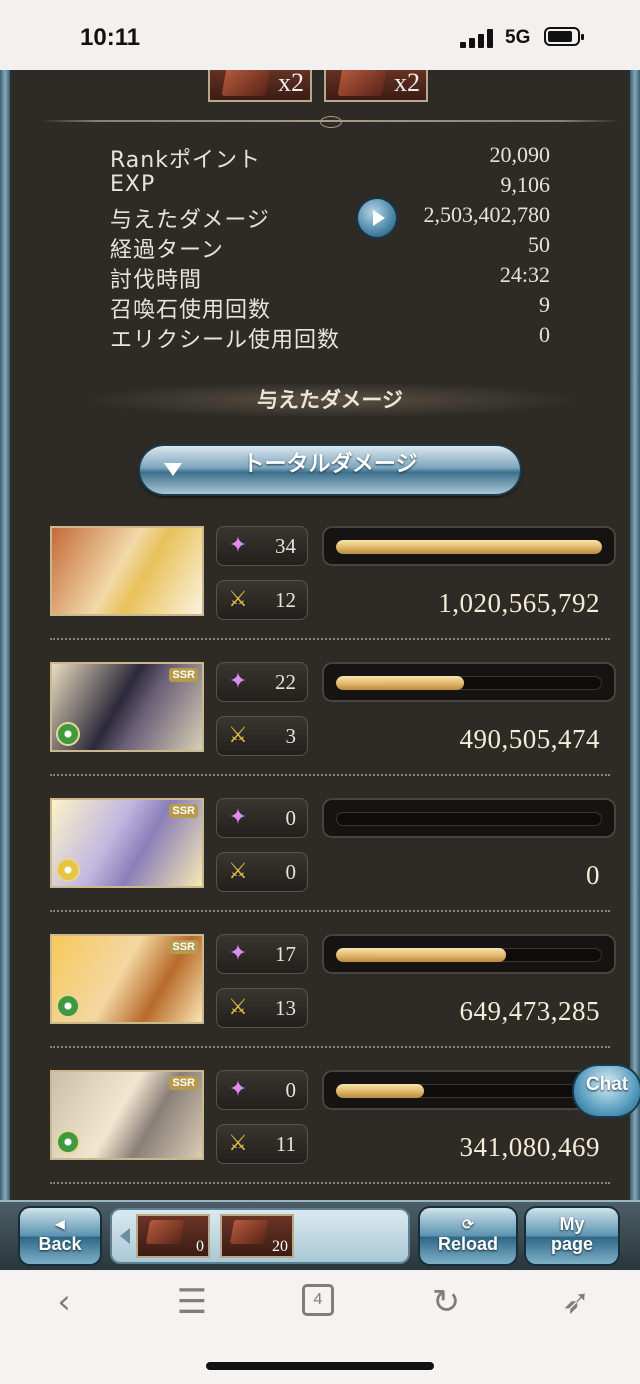 Image resolution: width=640 pixels, height=1384 pixels. I want to click on back-icon: ‹, so click(64, 1302).